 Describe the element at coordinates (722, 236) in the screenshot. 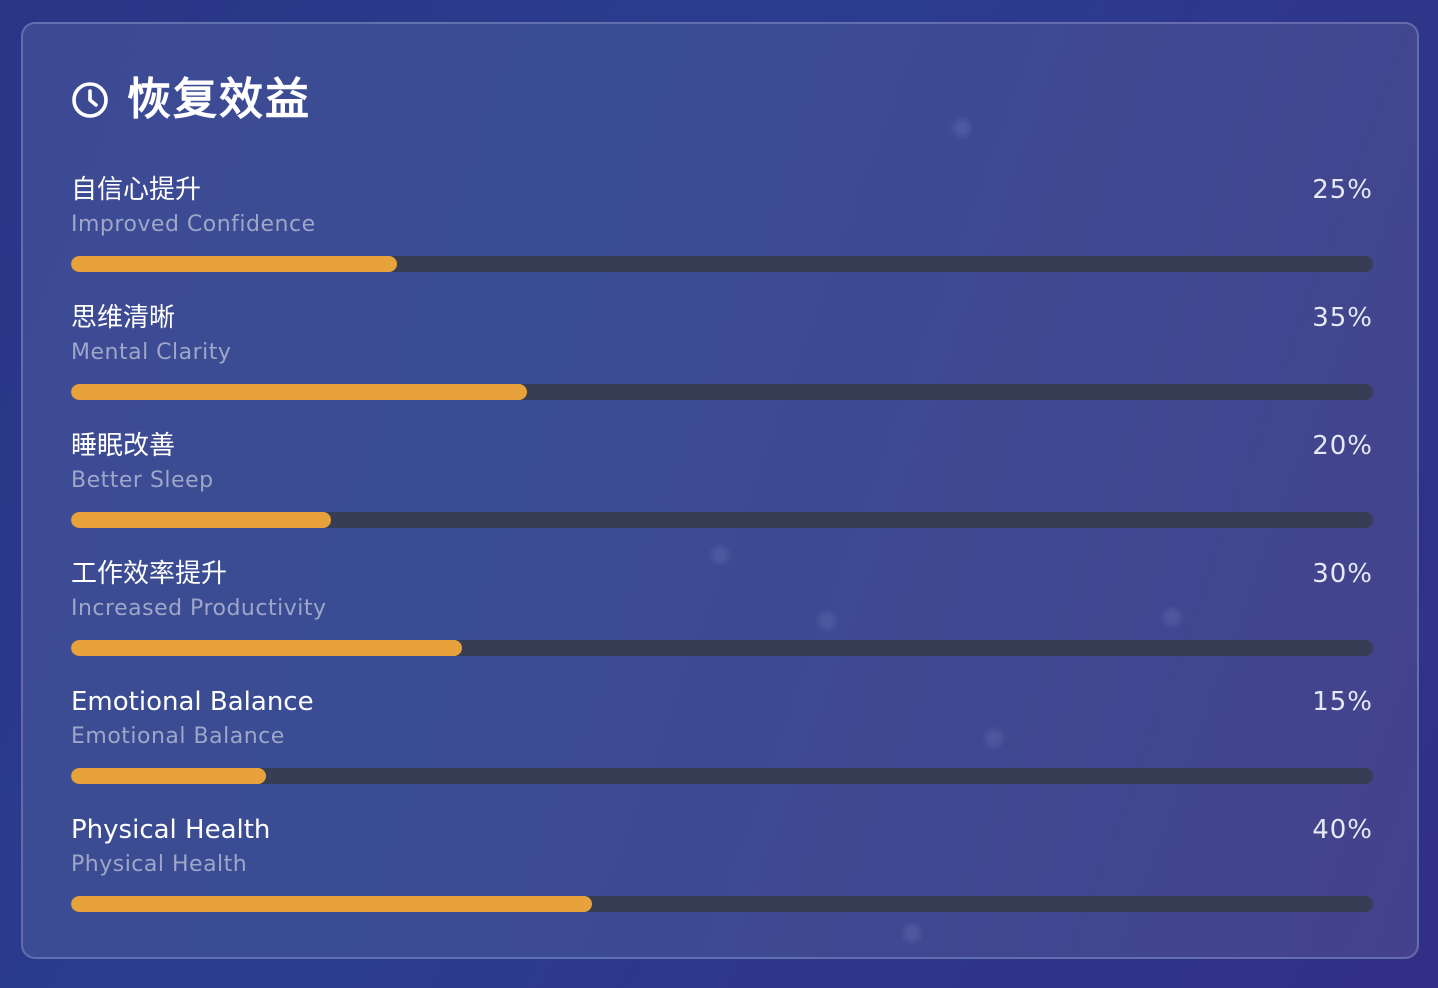

I see `benefit-item: 自信心提升 Improved Confidence 25%` at that location.